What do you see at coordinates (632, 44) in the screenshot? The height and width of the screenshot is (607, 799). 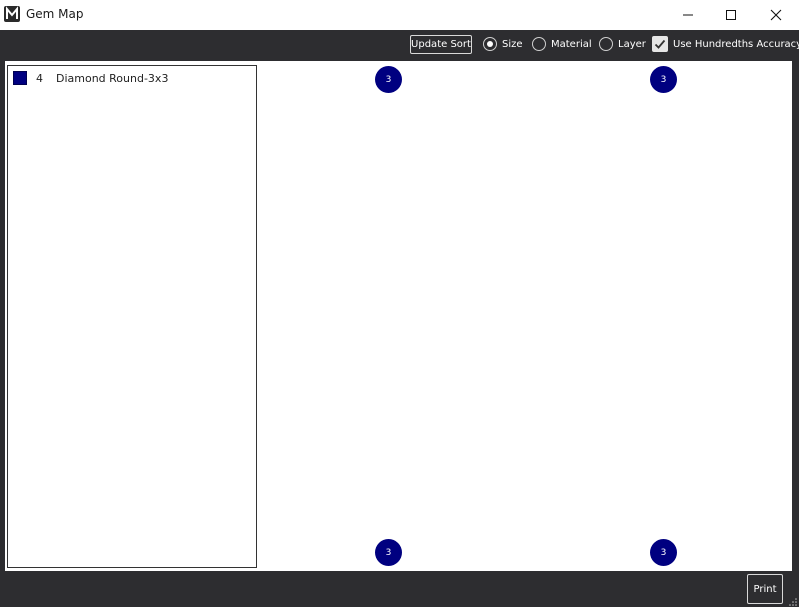 I see `sort-layer-label: Layer` at bounding box center [632, 44].